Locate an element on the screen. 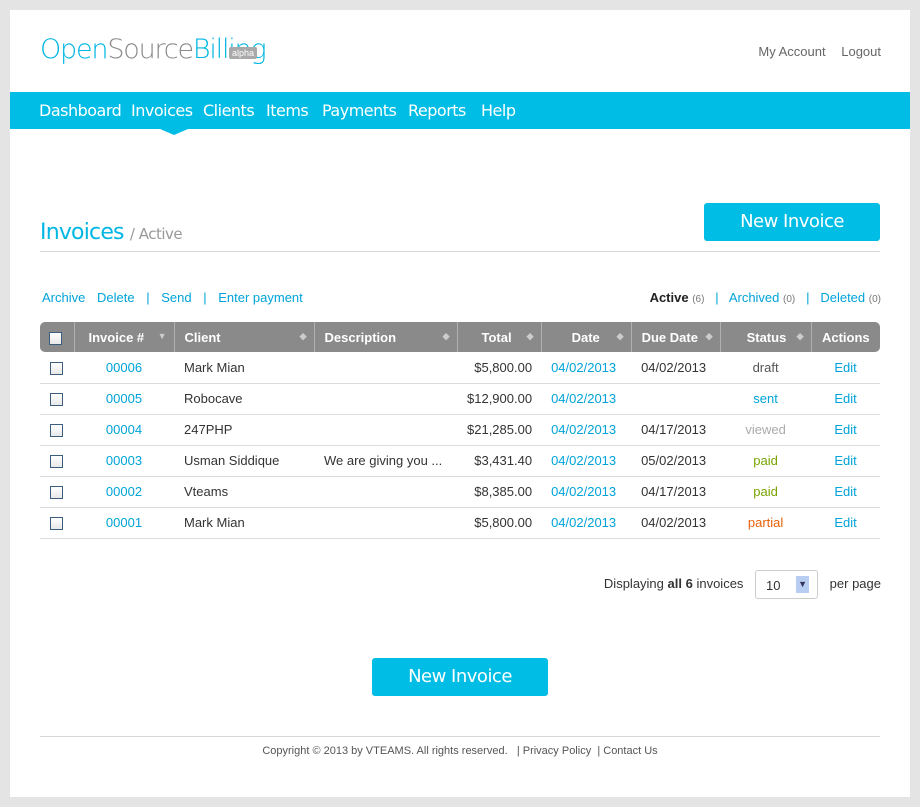 Image resolution: width=920 pixels, height=807 pixels. due-date-cell: 04/17/2013 is located at coordinates (676, 430).